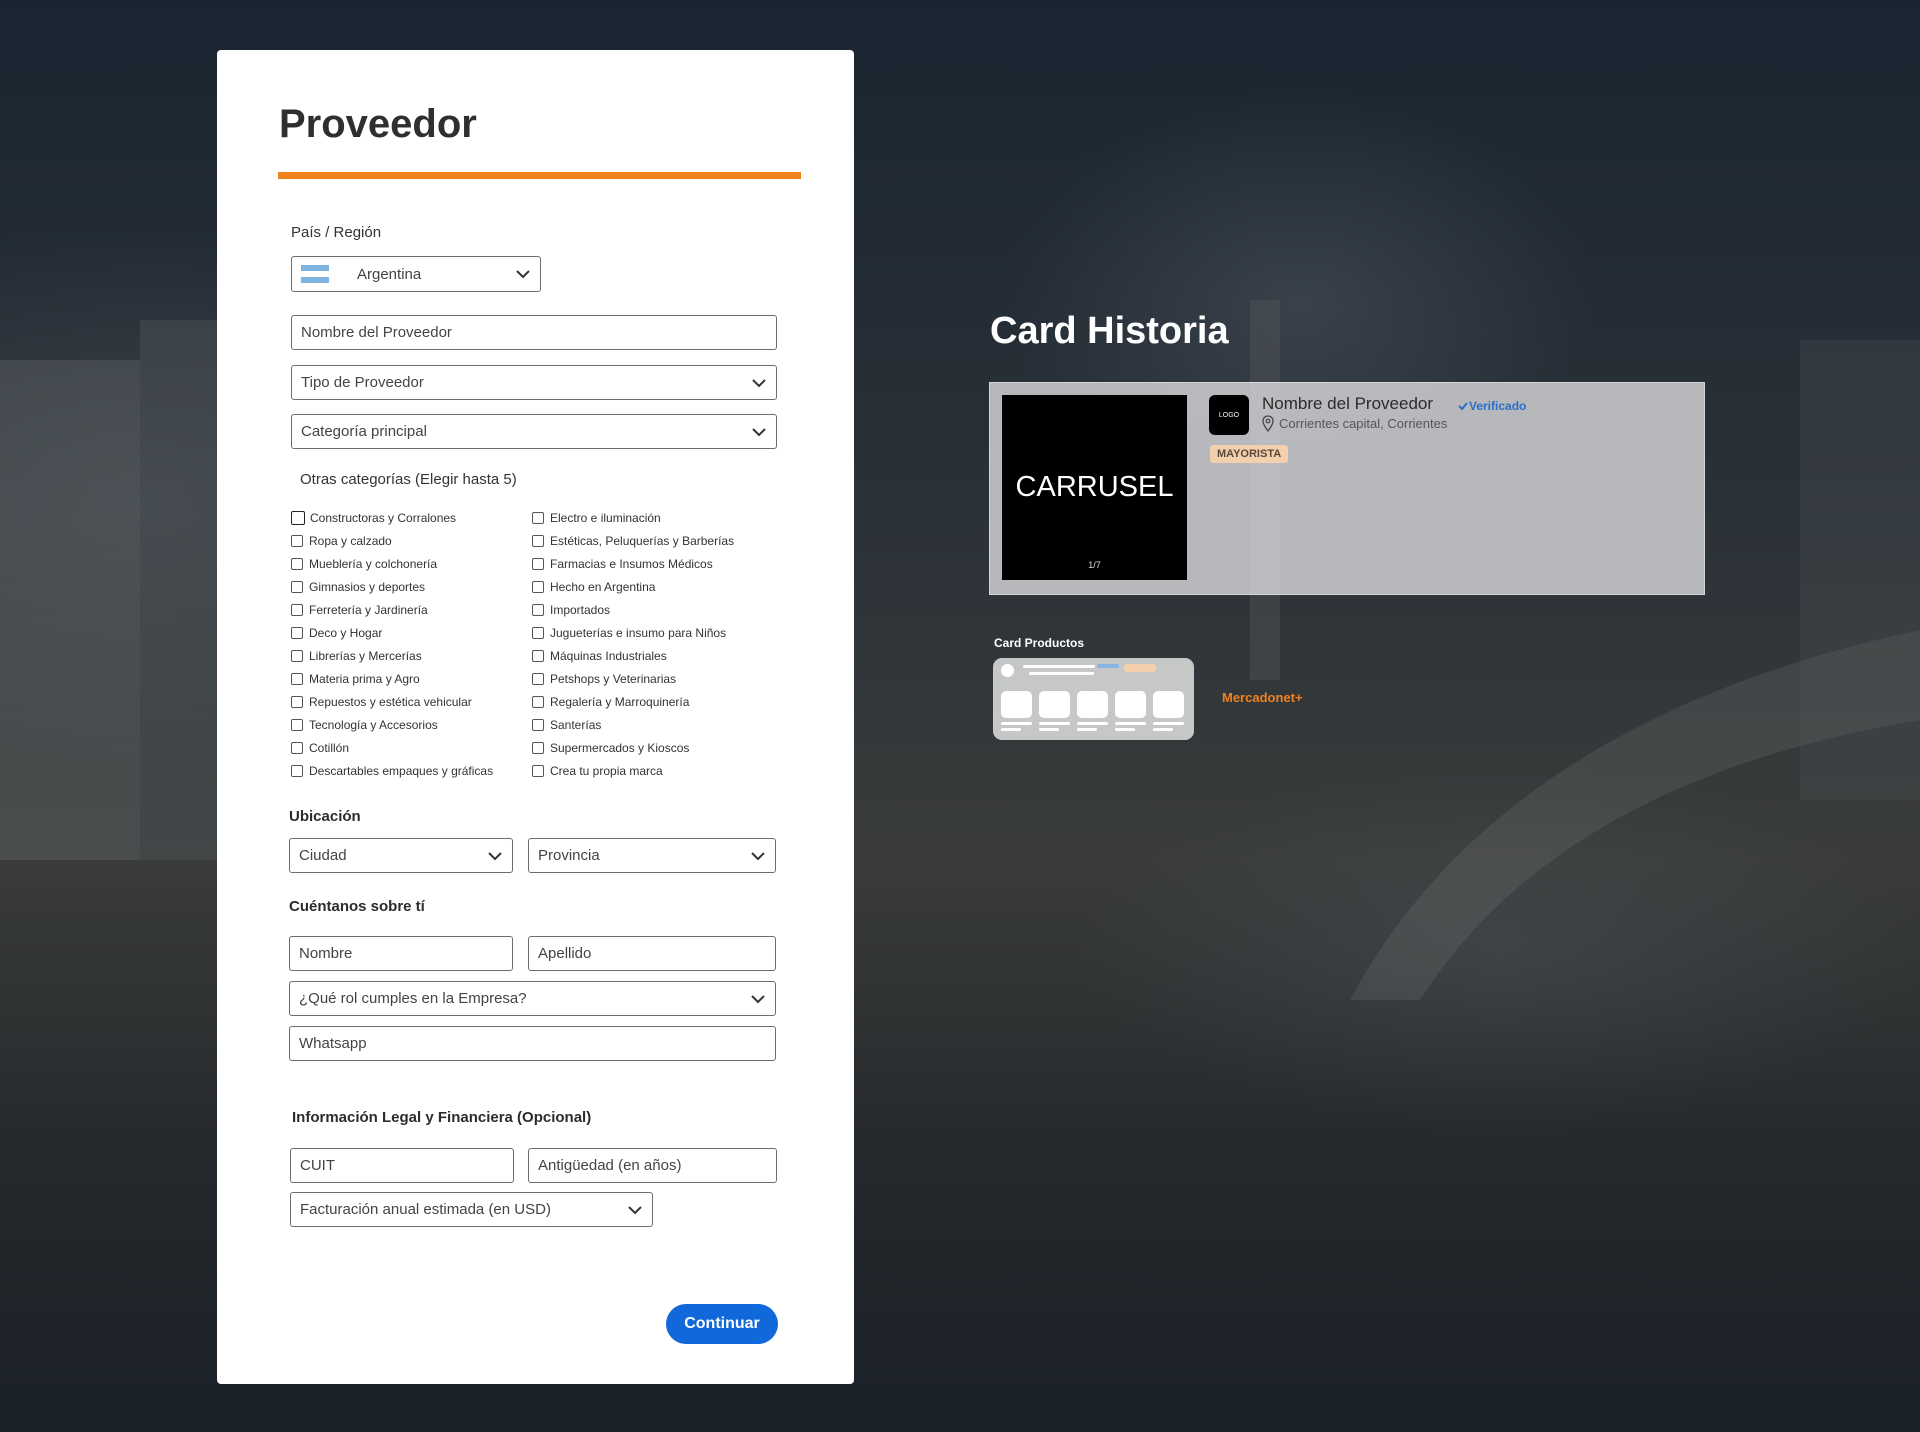 This screenshot has height=1432, width=1920. What do you see at coordinates (373, 725) in the screenshot?
I see `category-label: Tecnología y Accesorios` at bounding box center [373, 725].